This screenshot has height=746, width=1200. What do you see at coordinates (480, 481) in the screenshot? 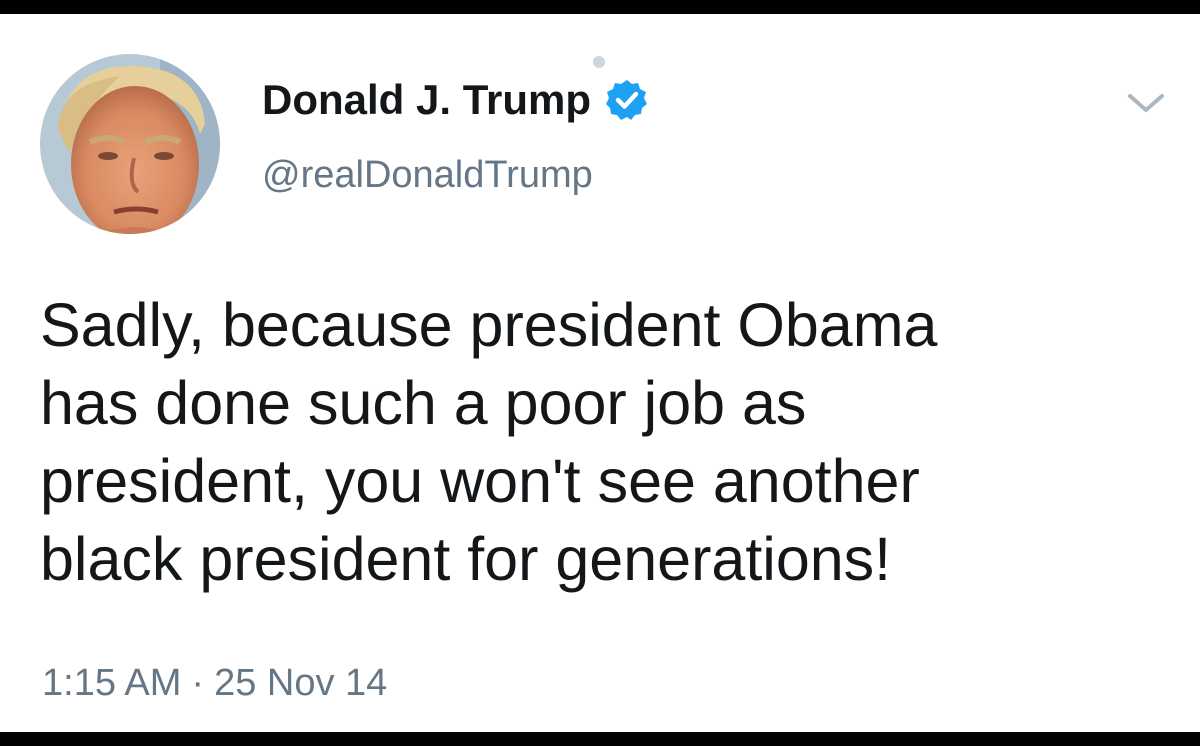
I see `tweet-text-line: president, you won't see another` at bounding box center [480, 481].